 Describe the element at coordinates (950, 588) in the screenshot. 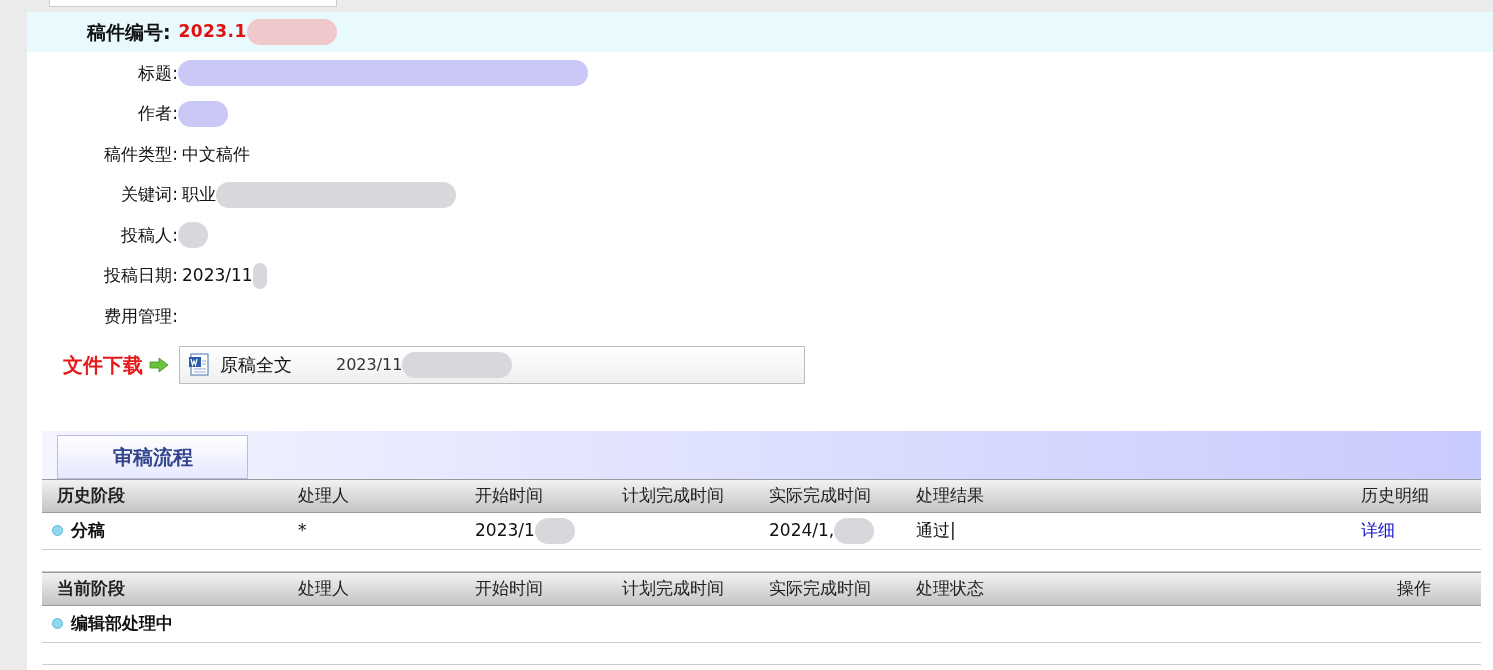

I see `column-header: 处理状态` at that location.